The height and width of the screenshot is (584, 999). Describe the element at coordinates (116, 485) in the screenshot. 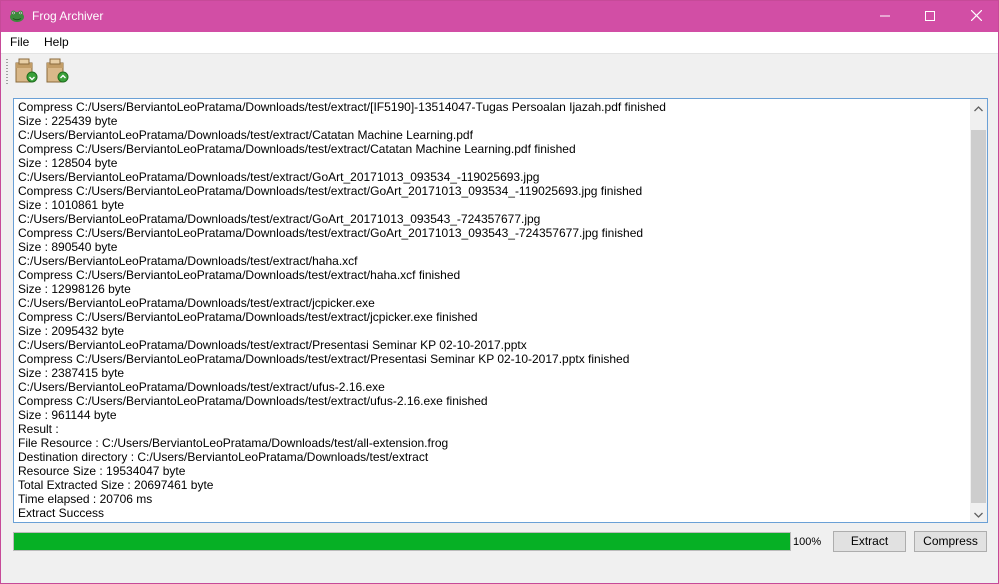

I see `log-line: Total Extracted Size : 20697461 byte` at that location.